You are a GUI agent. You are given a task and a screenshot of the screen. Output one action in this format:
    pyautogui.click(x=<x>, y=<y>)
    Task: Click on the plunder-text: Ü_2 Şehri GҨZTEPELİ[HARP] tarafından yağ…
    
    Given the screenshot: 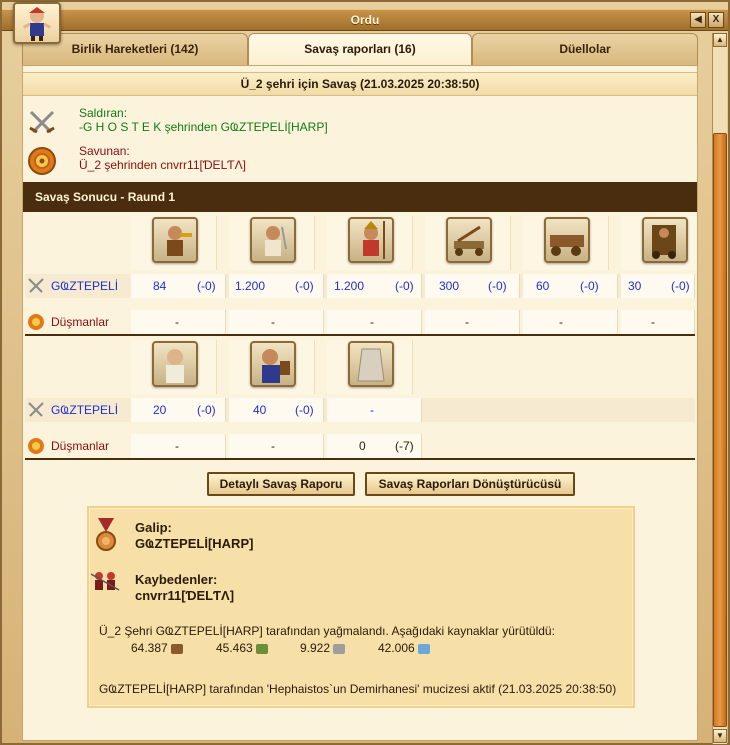 What is the action you would take?
    pyautogui.click(x=327, y=631)
    